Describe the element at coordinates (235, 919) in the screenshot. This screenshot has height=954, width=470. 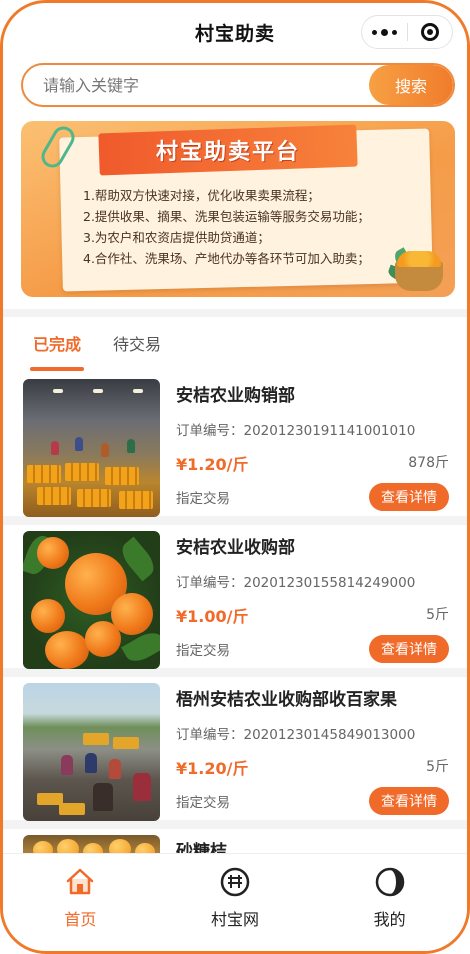
I see `nav-label: 村宝网` at that location.